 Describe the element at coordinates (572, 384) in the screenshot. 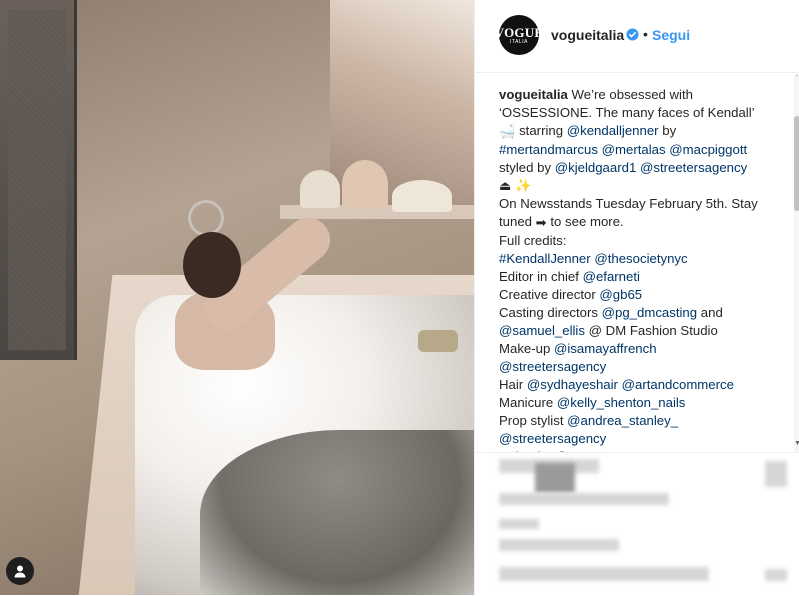

I see `mention-link: @sydhayeshair` at that location.